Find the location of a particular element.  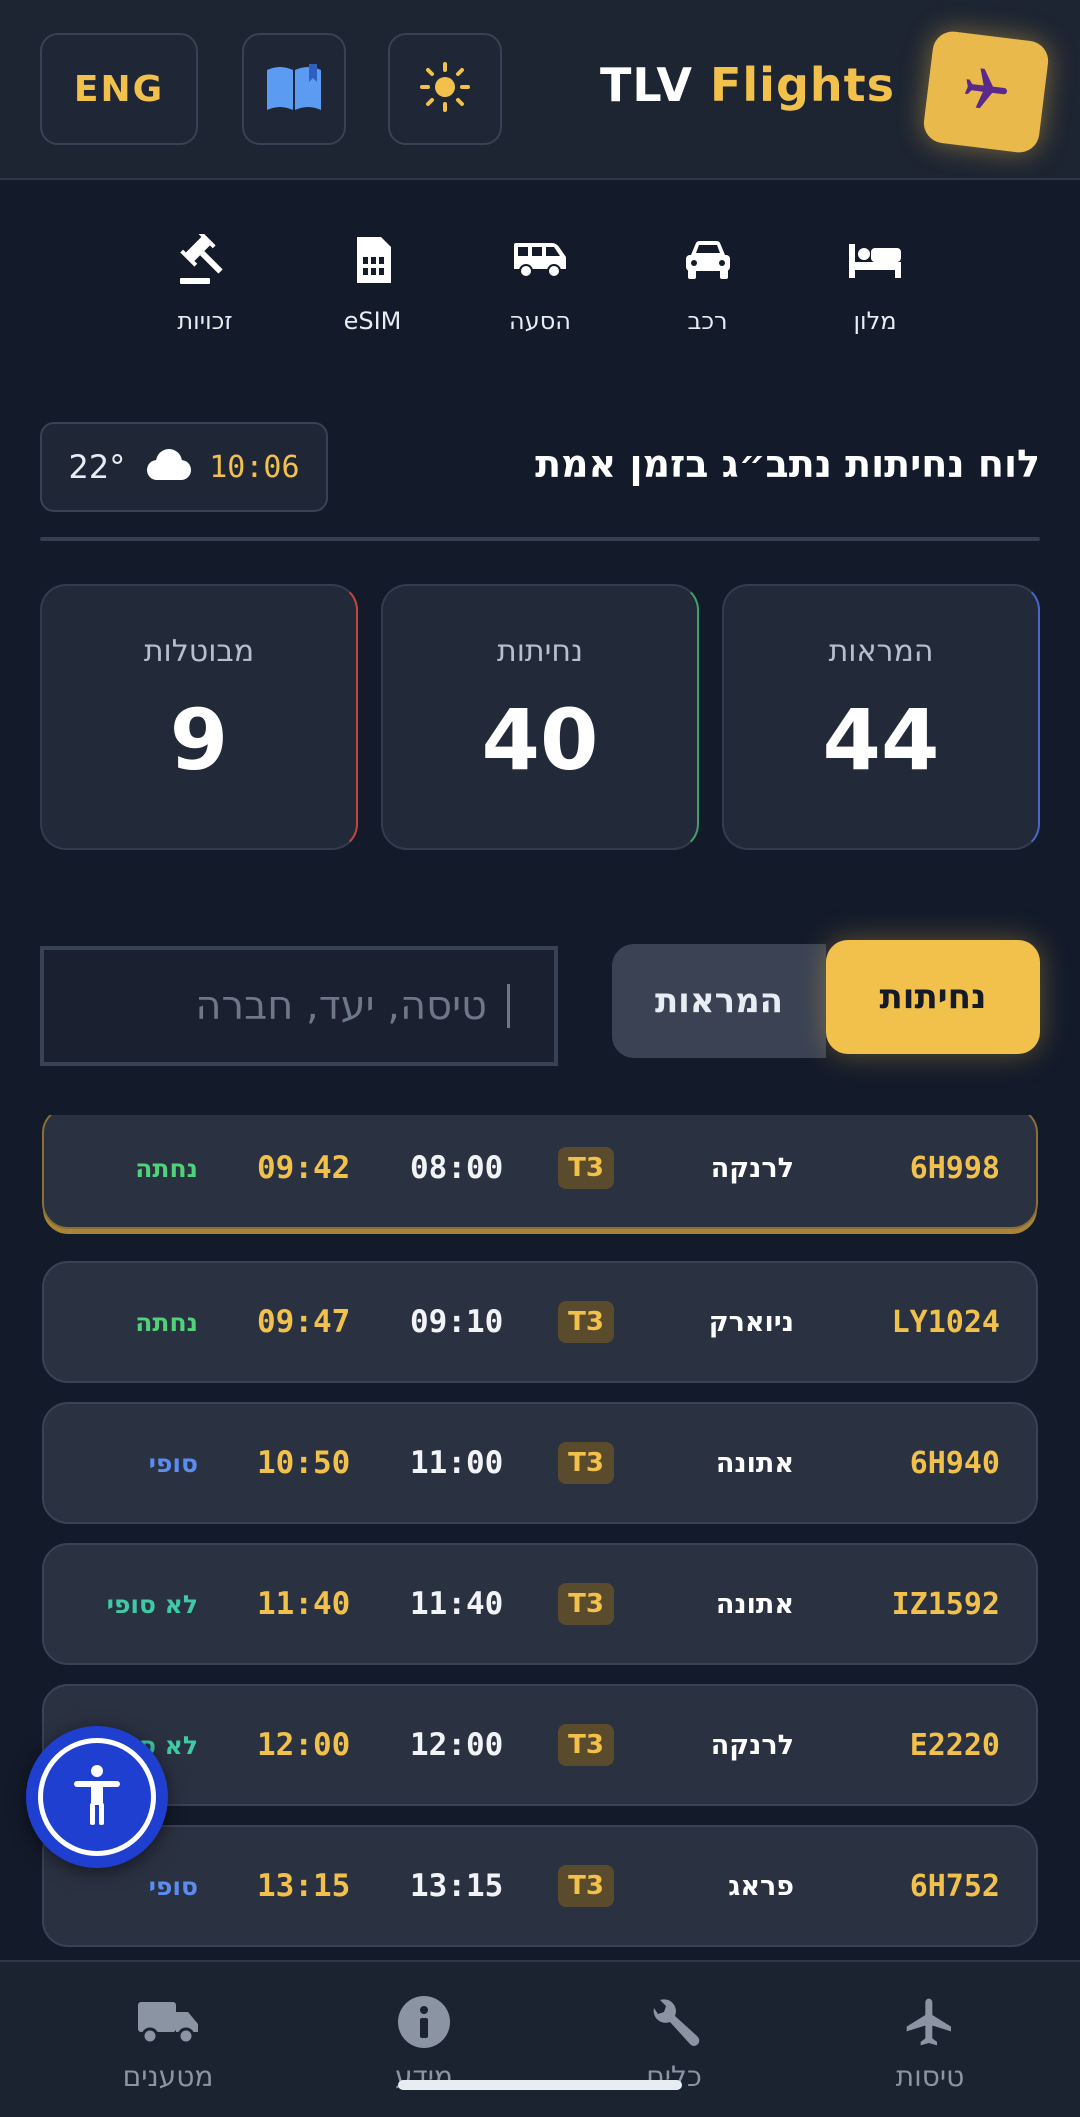

flight-row: E2220 לרנקה T3 12:00 12:00 לא סופי is located at coordinates (540, 1745).